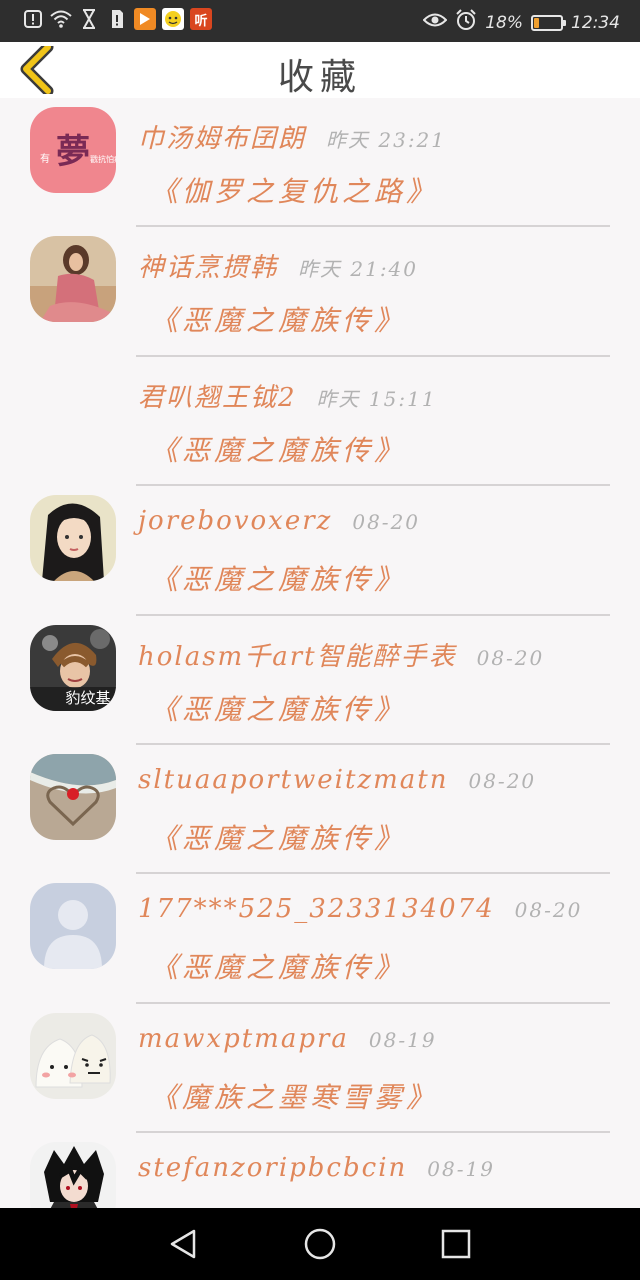 This screenshot has width=640, height=1280. I want to click on item-header: jorebovoxerz 08-20, so click(279, 521).